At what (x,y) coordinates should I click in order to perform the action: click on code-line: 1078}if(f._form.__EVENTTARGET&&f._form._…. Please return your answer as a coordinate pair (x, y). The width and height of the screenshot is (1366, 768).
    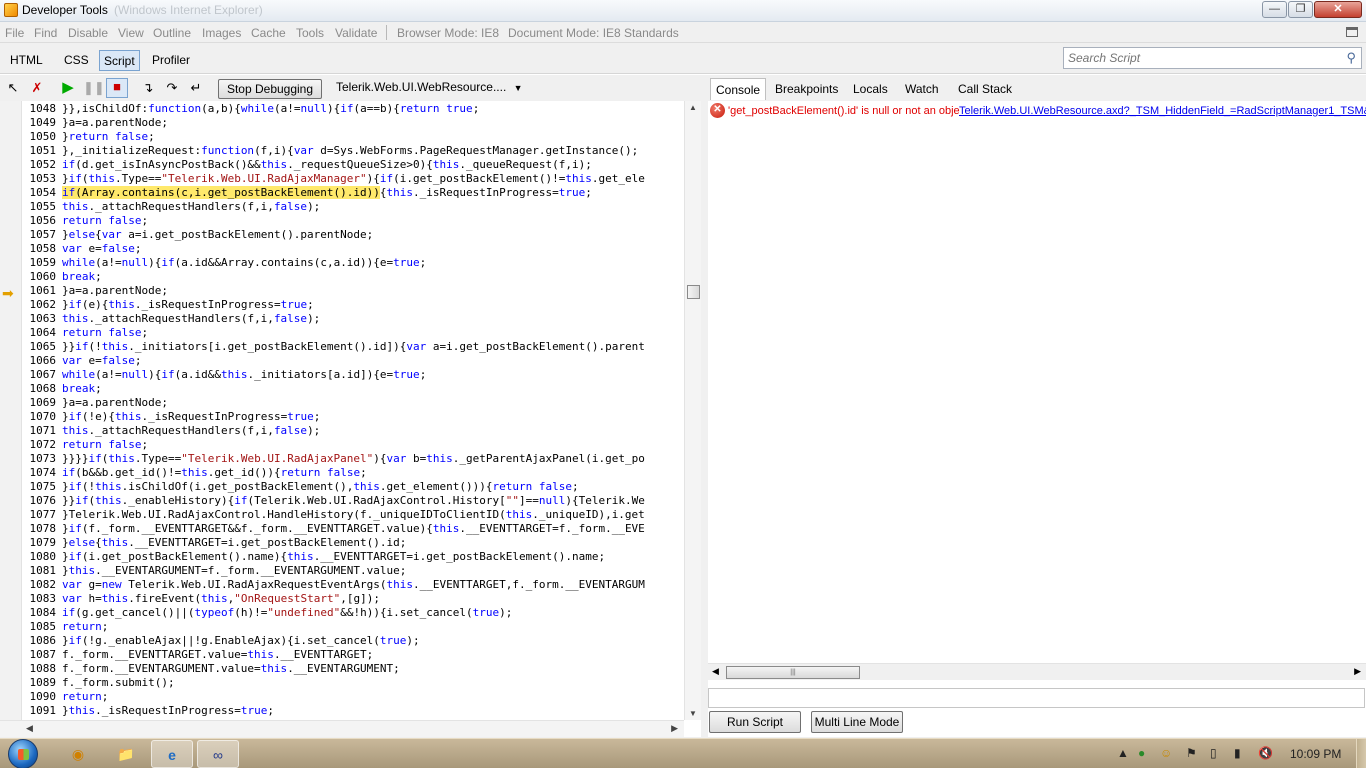
    Looking at the image, I should click on (353, 529).